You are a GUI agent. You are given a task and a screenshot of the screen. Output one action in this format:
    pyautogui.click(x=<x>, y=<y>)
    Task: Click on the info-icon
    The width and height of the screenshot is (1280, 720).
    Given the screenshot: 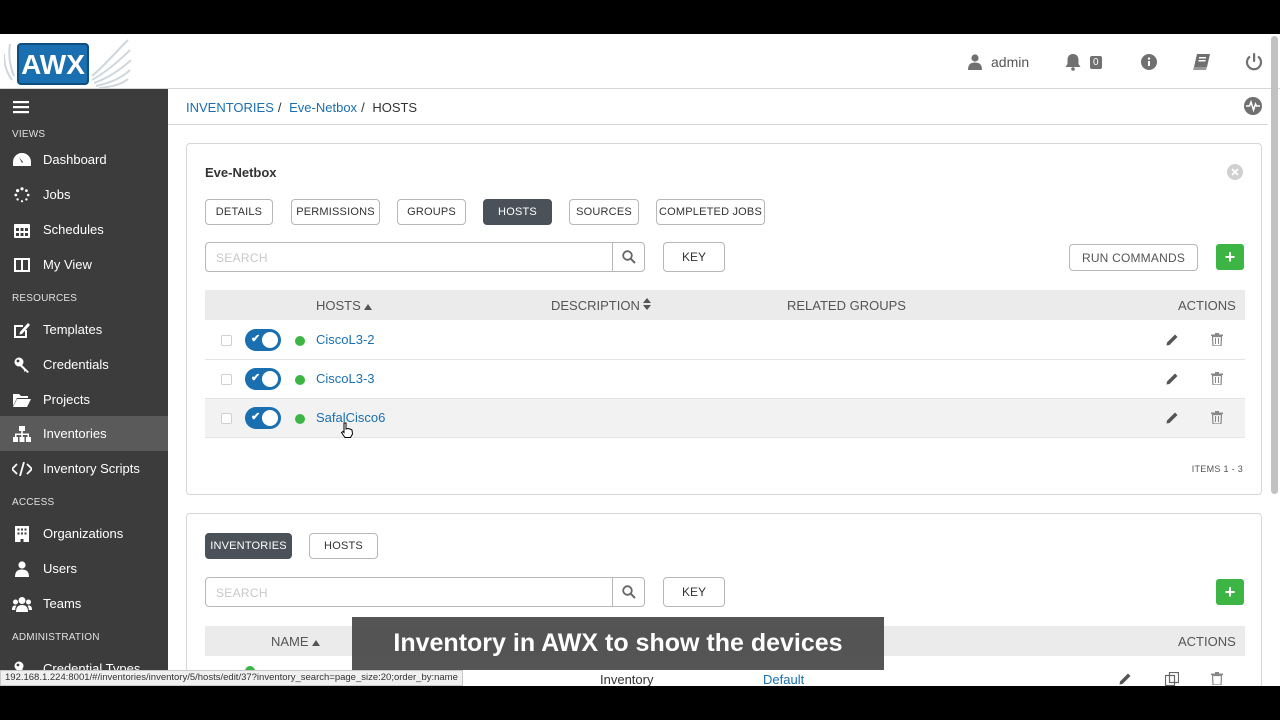 What is the action you would take?
    pyautogui.click(x=1149, y=62)
    